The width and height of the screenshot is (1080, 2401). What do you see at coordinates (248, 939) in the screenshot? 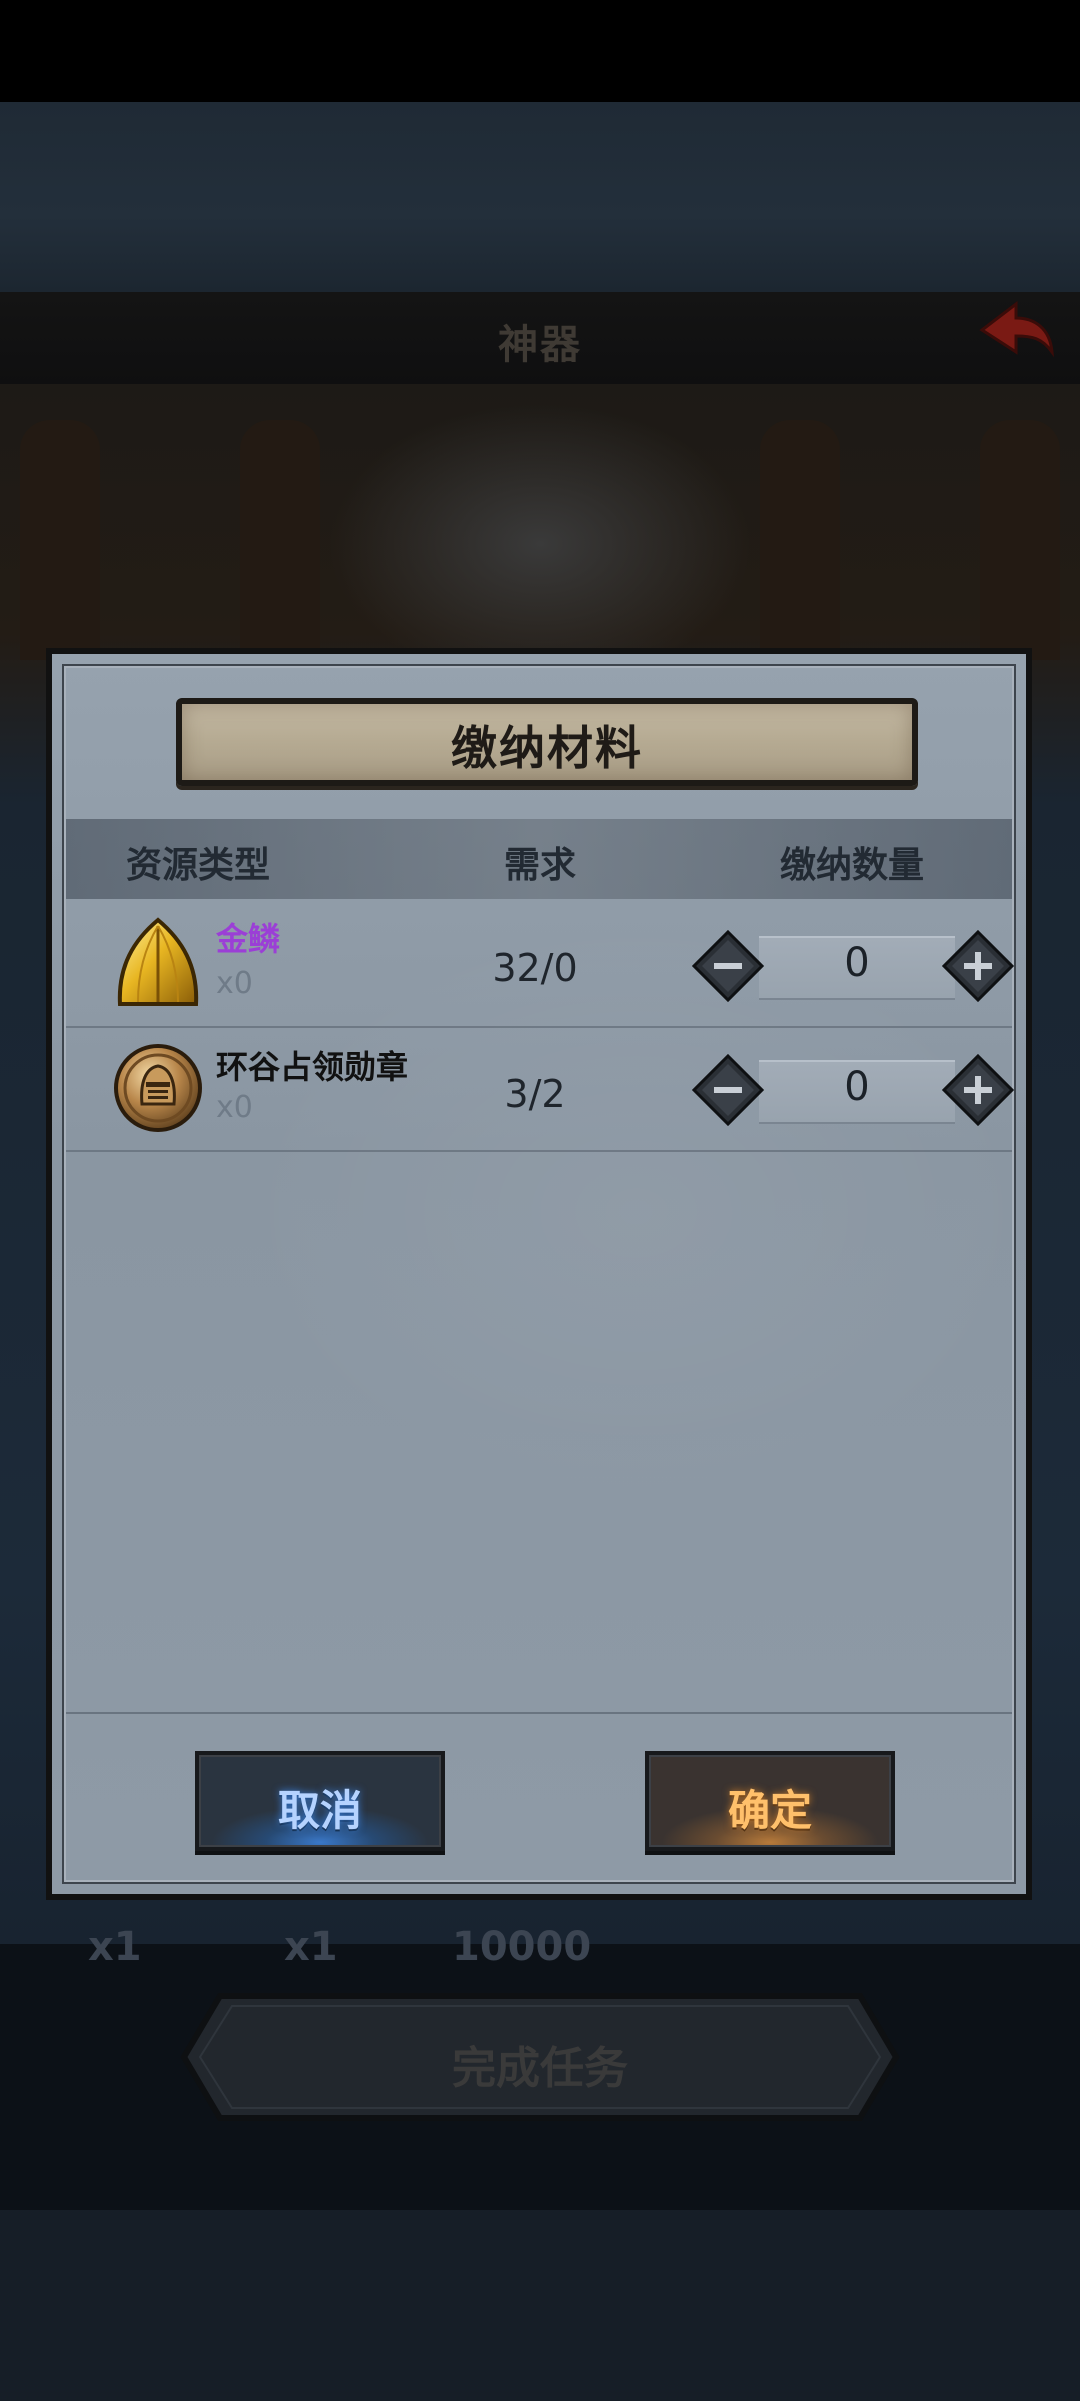
I see `item-name: 金鳞` at bounding box center [248, 939].